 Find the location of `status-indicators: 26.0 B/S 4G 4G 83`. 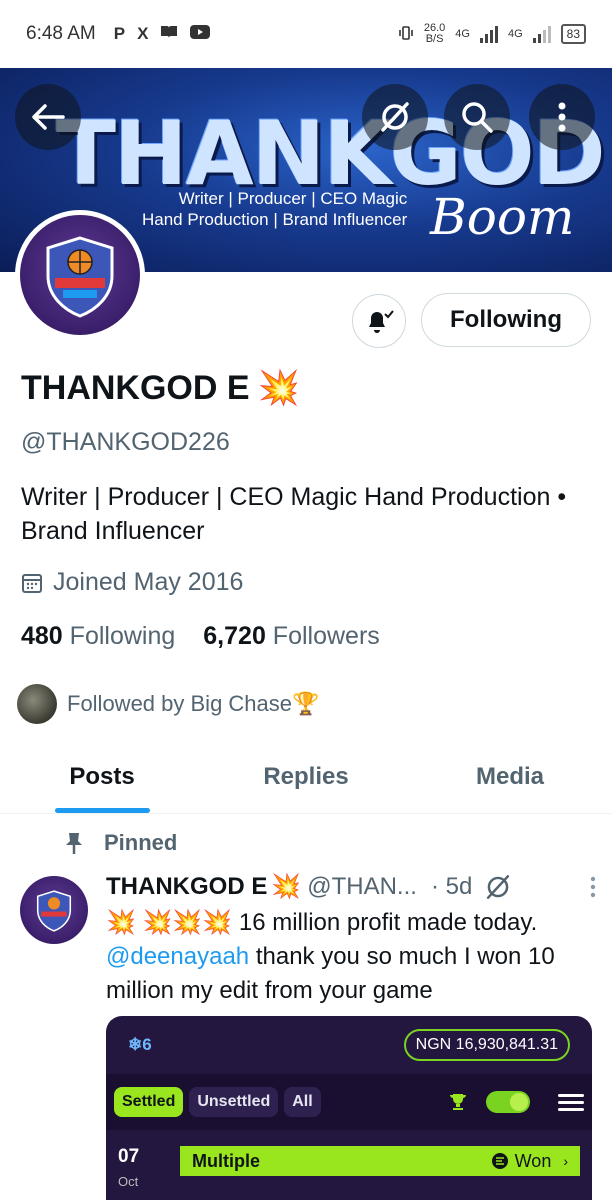

status-indicators: 26.0 B/S 4G 4G 83 is located at coordinates (492, 34).